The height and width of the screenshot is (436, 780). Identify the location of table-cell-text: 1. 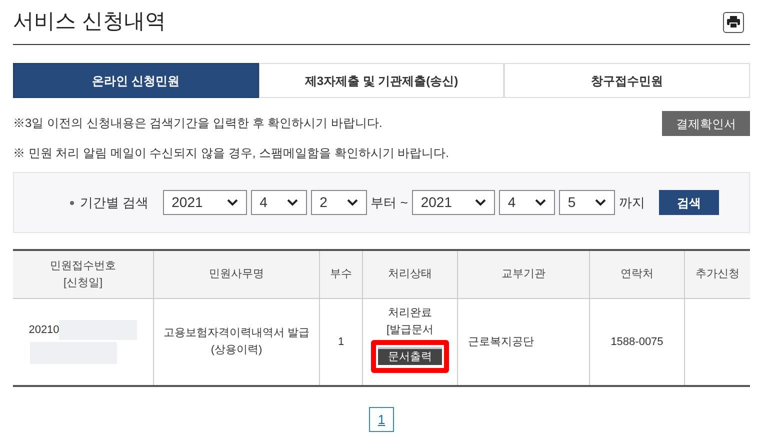
(341, 342).